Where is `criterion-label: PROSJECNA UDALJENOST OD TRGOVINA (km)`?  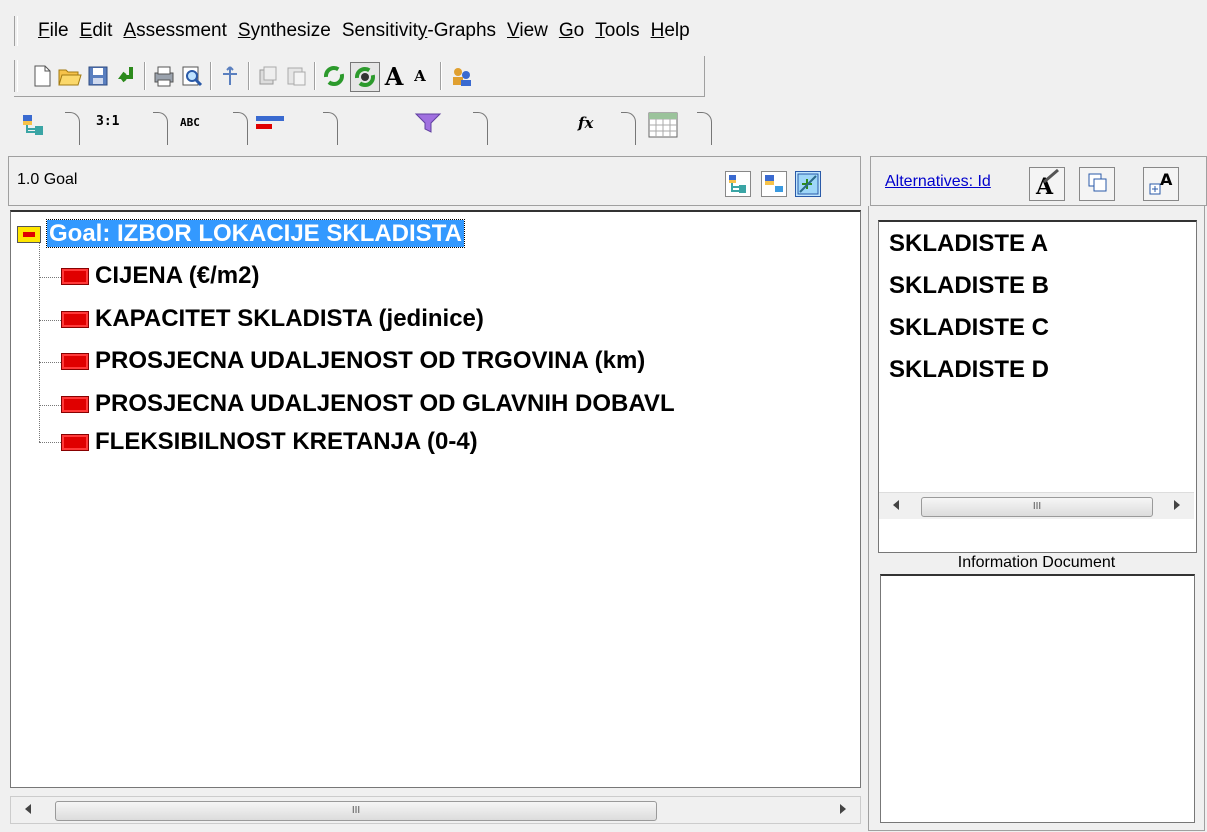
criterion-label: PROSJECNA UDALJENOST OD TRGOVINA (km) is located at coordinates (370, 360).